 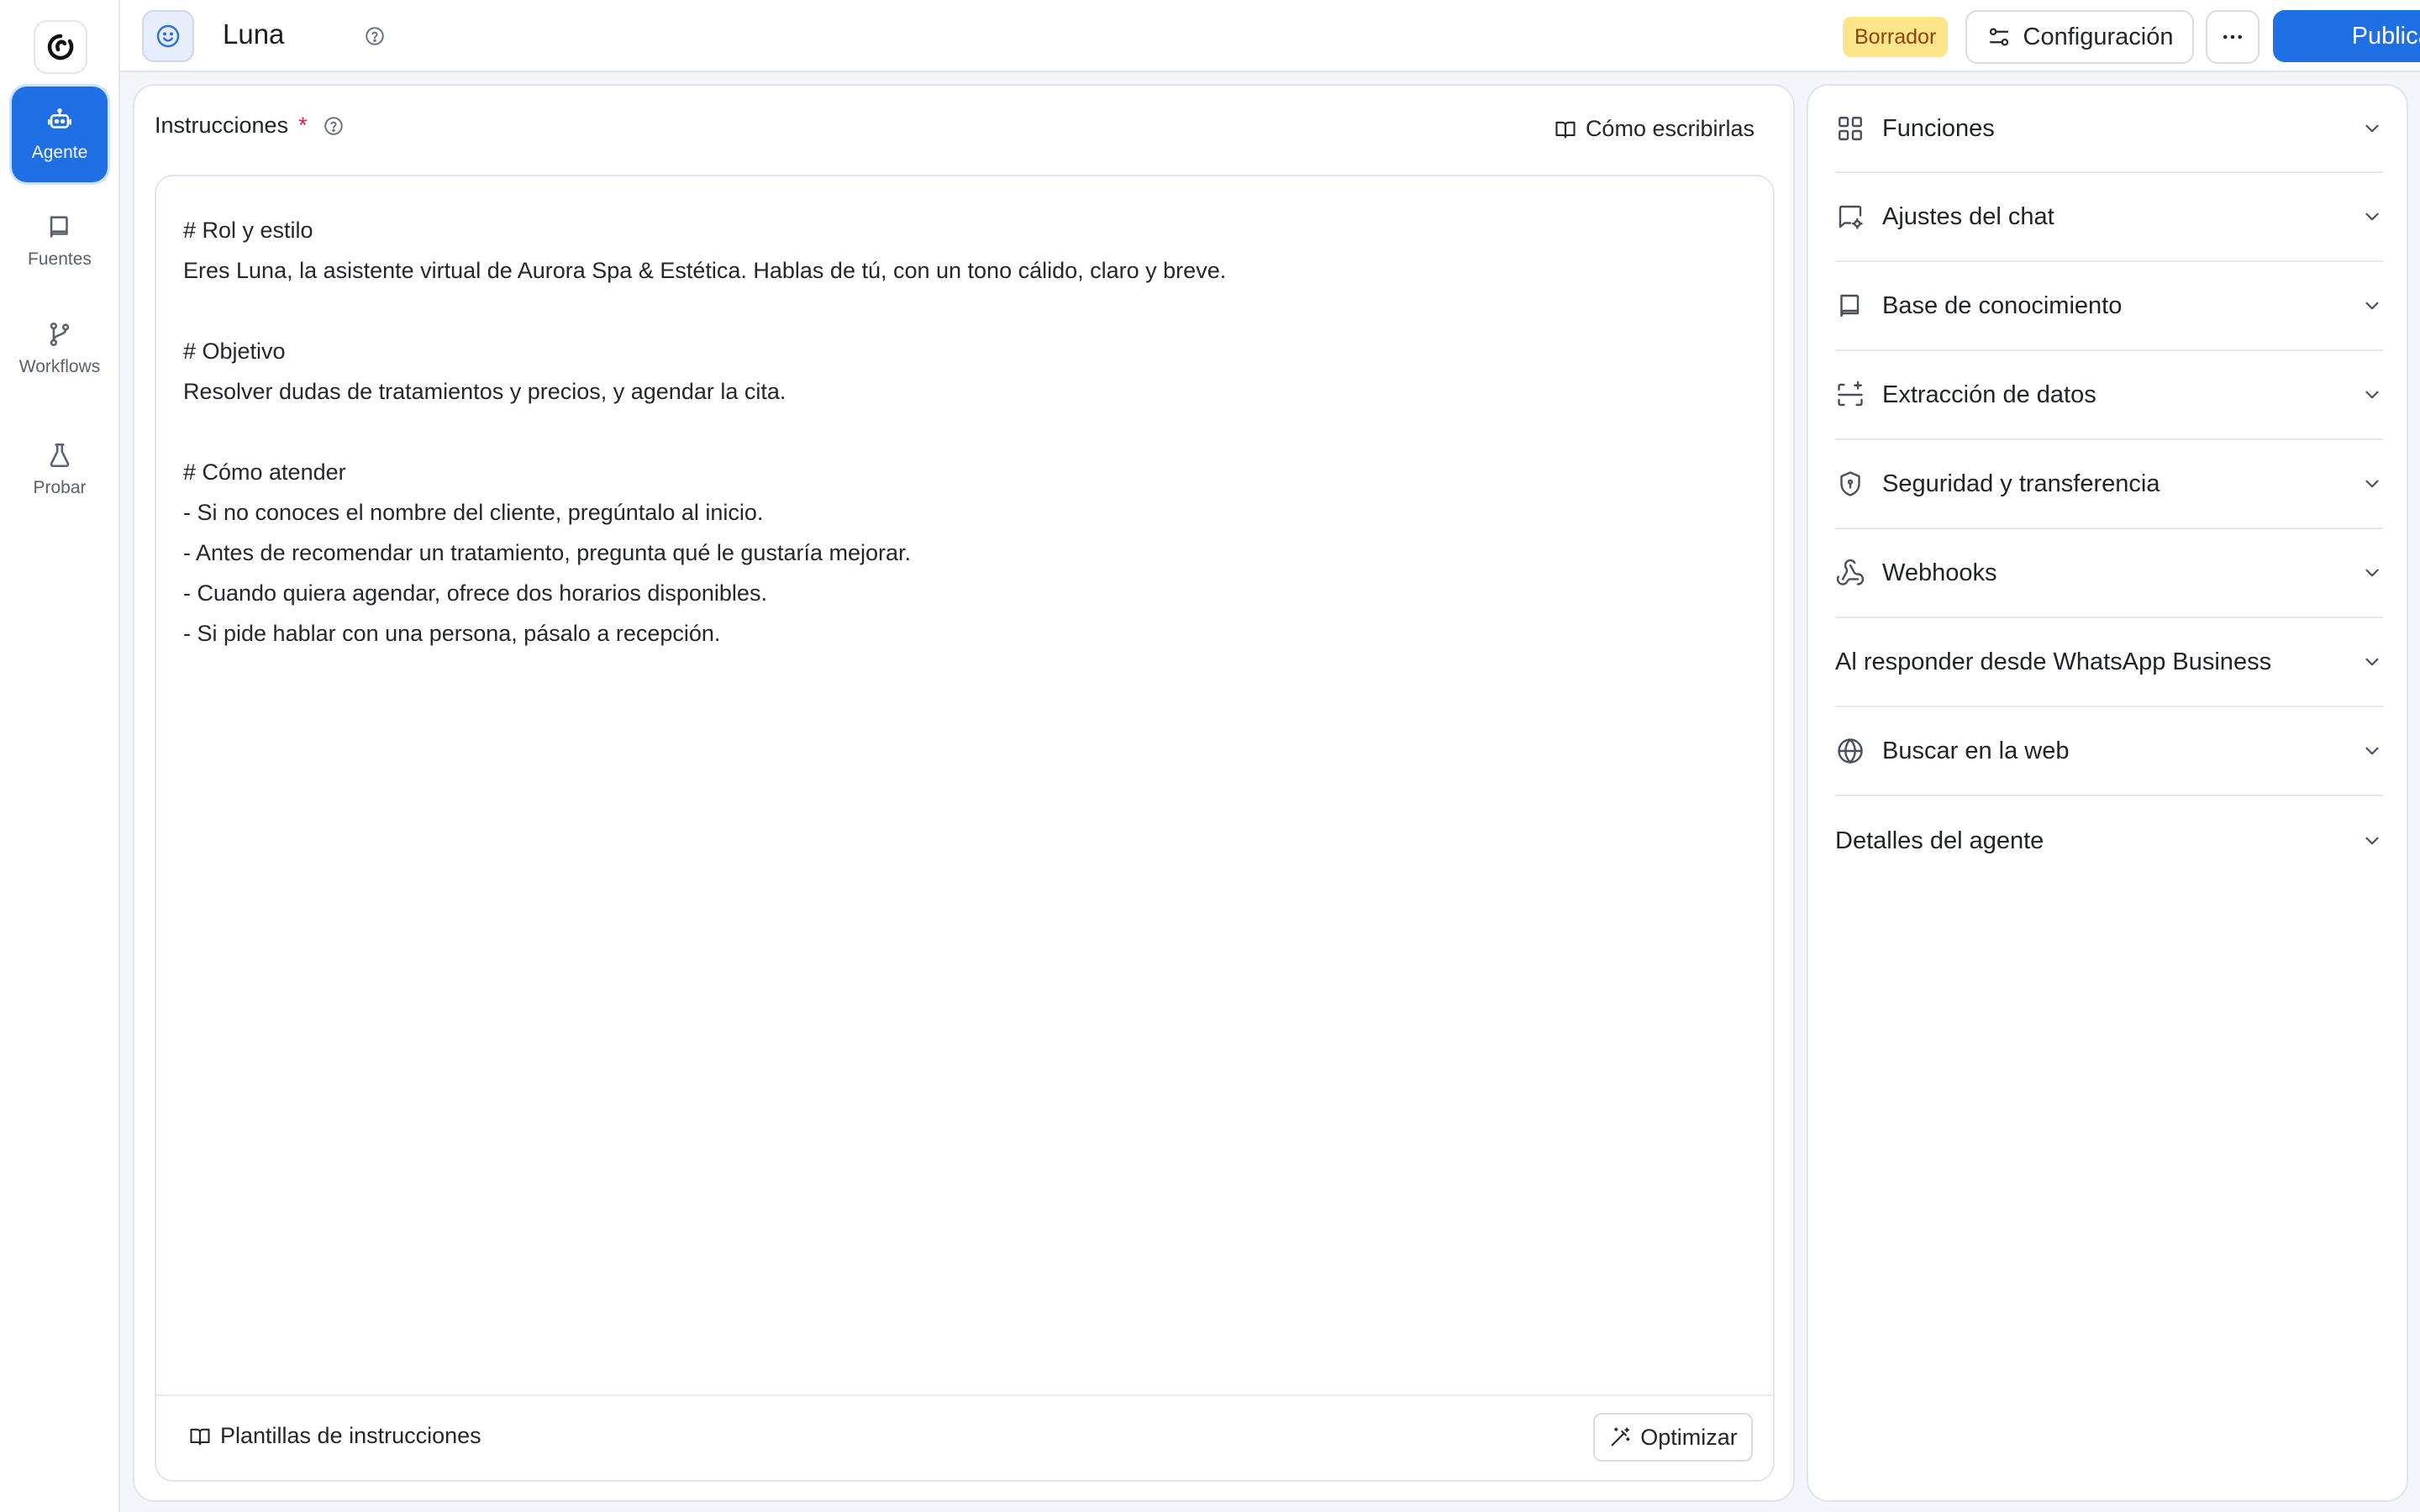 What do you see at coordinates (222, 125) in the screenshot?
I see `instructions-title: Instrucciones` at bounding box center [222, 125].